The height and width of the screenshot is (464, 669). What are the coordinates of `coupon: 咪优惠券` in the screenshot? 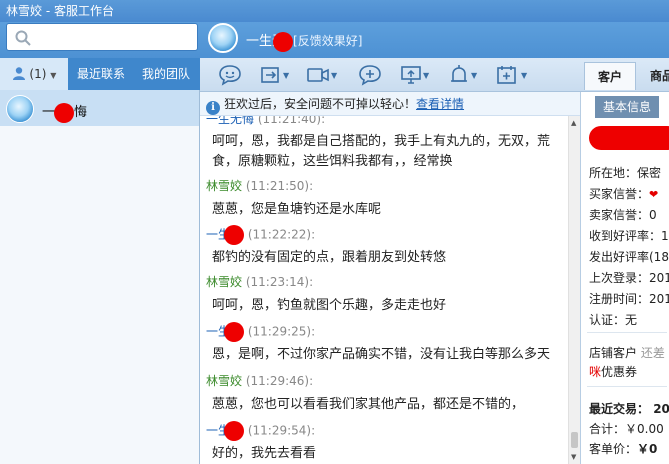 It's located at (613, 372).